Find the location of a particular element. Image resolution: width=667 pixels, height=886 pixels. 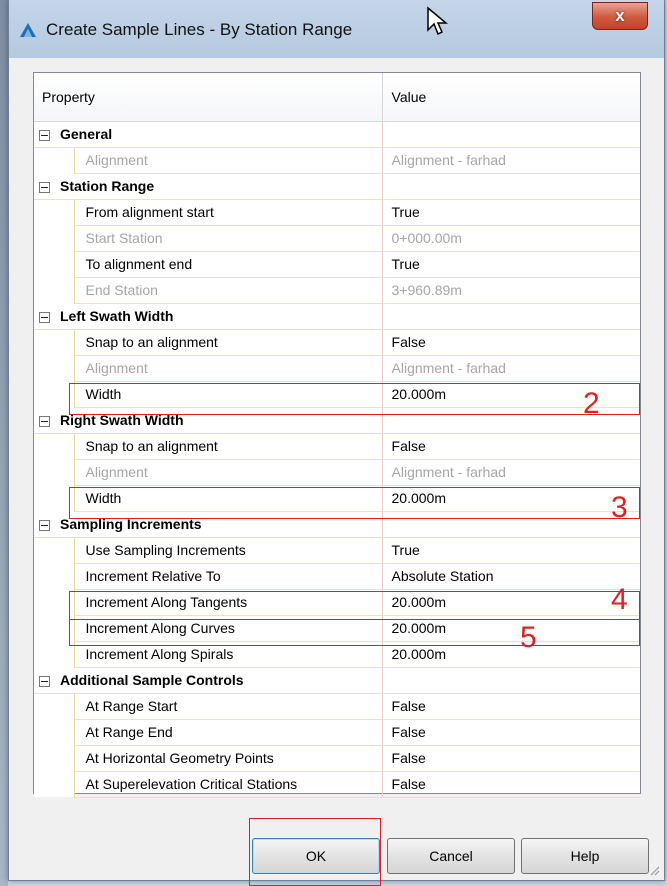

category-row: Right Swath Width is located at coordinates (337, 420).